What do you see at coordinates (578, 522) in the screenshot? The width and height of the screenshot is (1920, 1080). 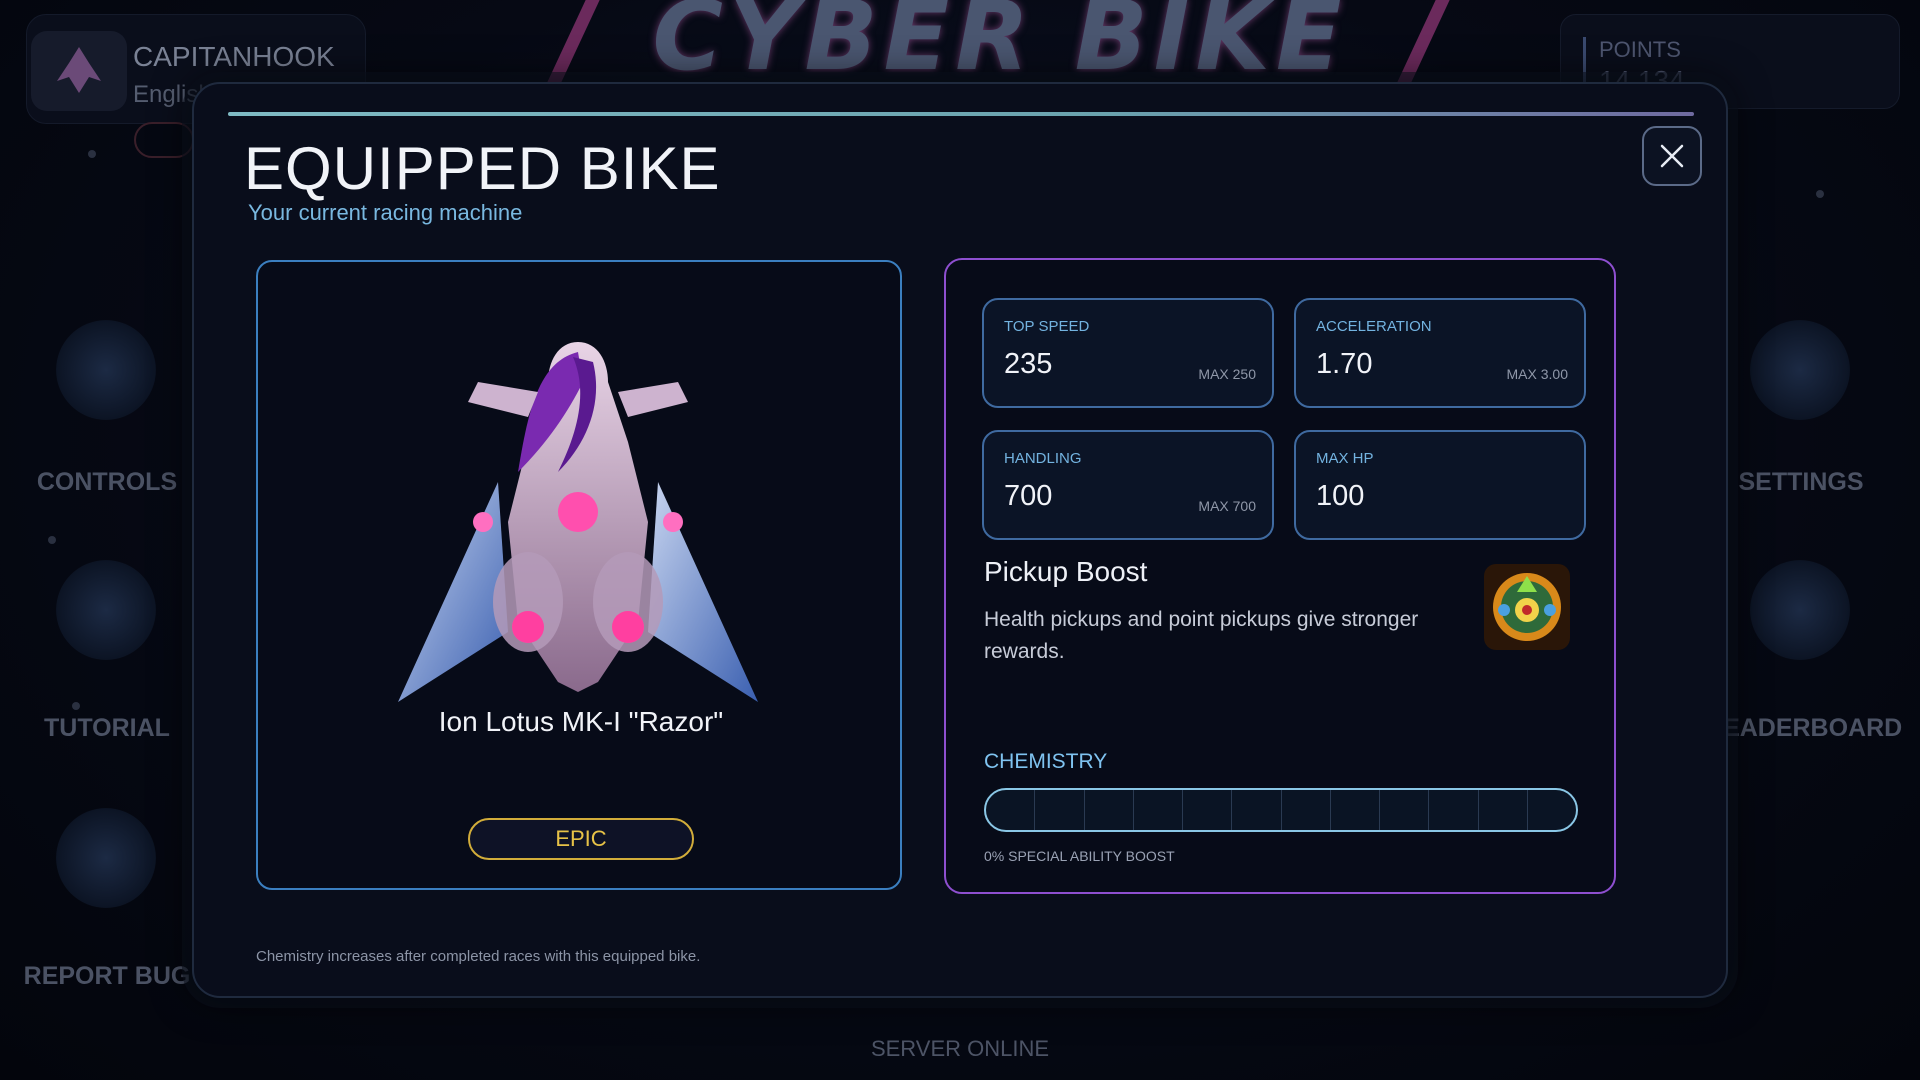 I see `bike-illustration` at bounding box center [578, 522].